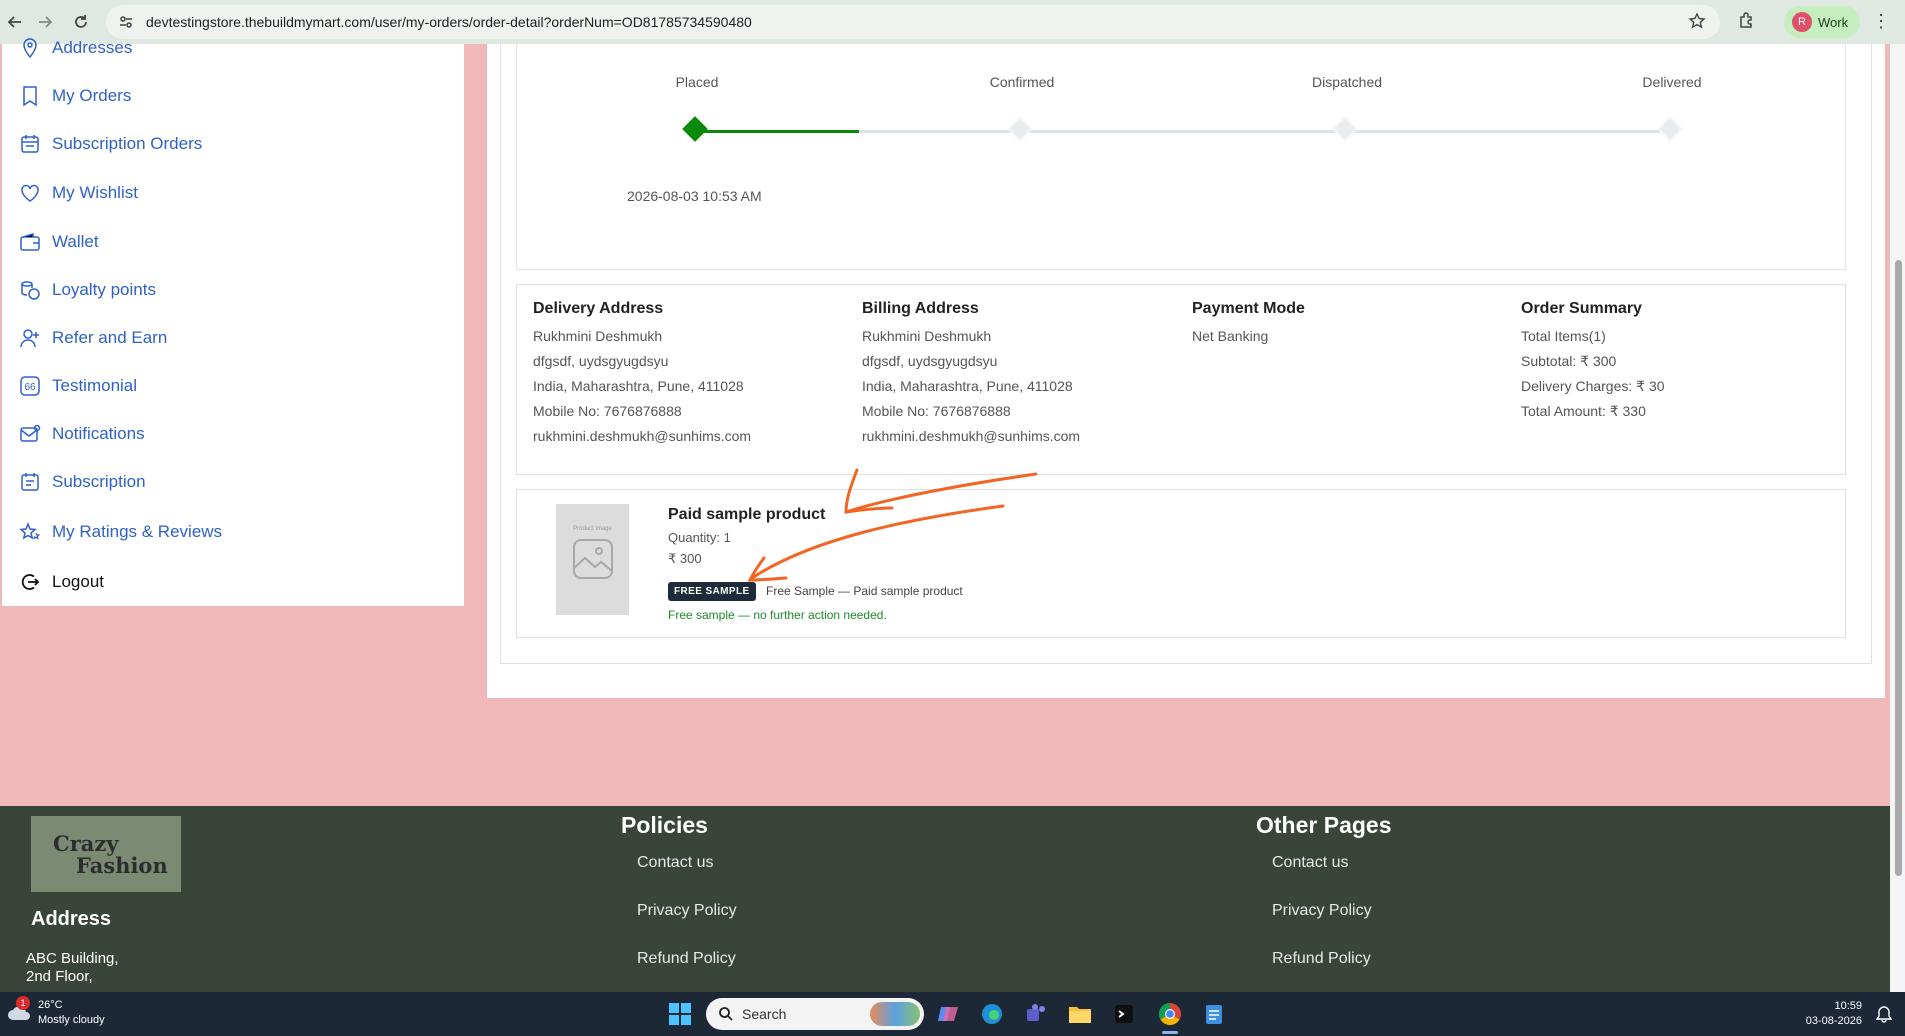 Image resolution: width=1905 pixels, height=1036 pixels. Describe the element at coordinates (23, 1003) in the screenshot. I see `weather-notification-badge: 1` at that location.